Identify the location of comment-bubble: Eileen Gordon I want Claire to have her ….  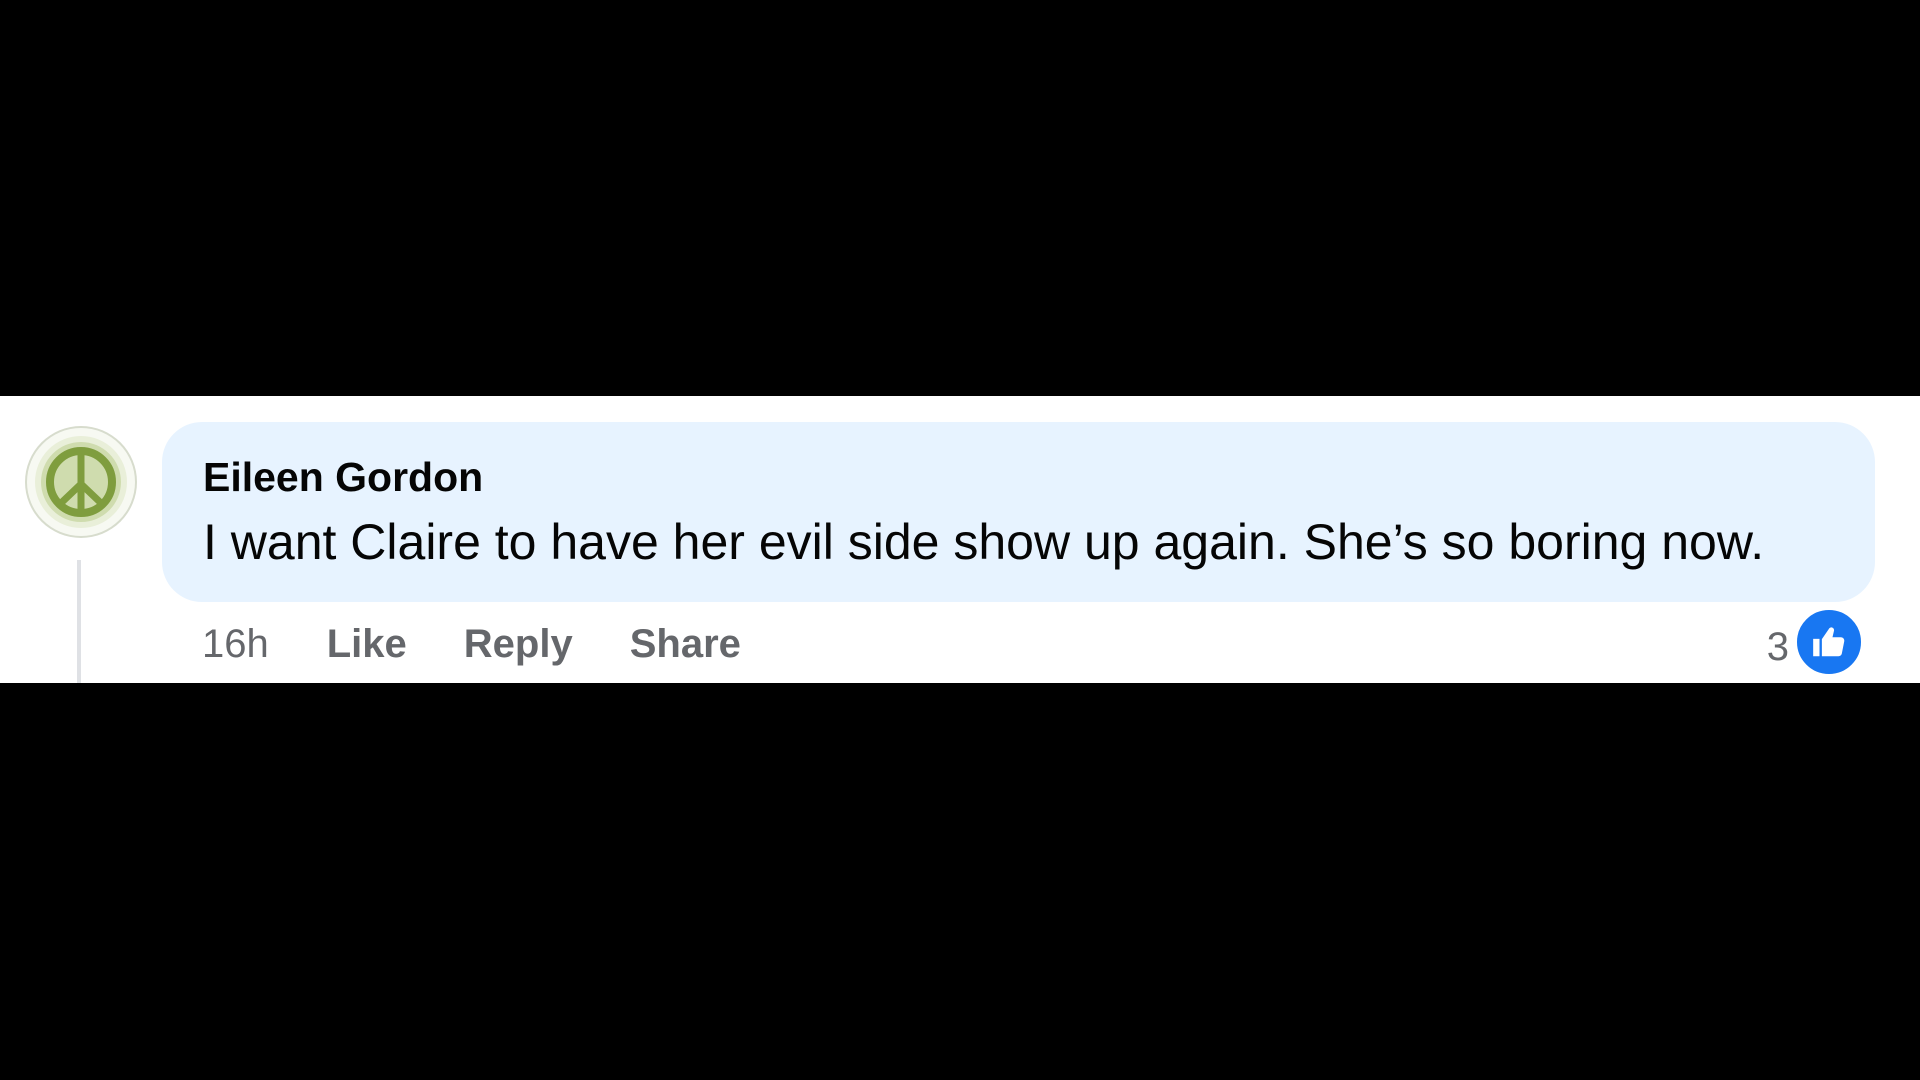
(1018, 512).